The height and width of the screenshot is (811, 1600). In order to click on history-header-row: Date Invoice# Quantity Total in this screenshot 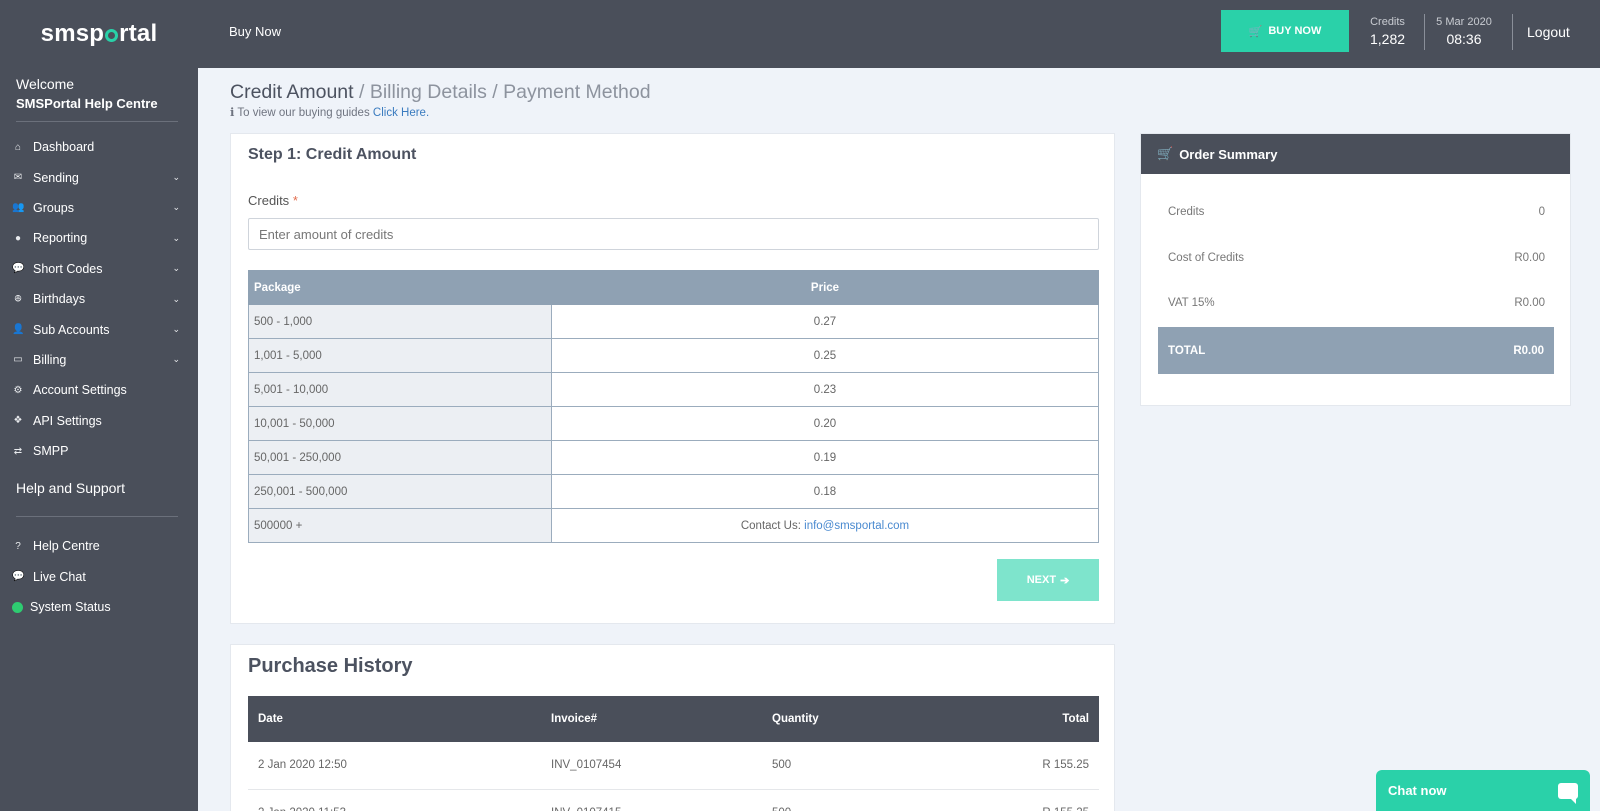, I will do `click(673, 719)`.